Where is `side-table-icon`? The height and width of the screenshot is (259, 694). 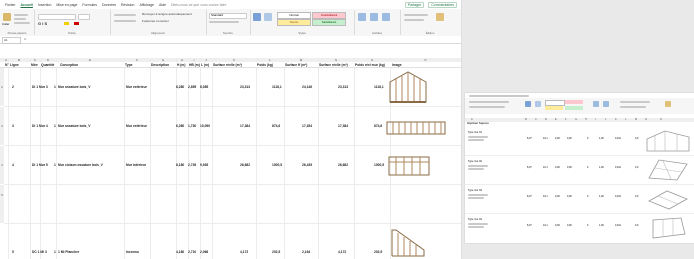 side-table-icon is located at coordinates (538, 104).